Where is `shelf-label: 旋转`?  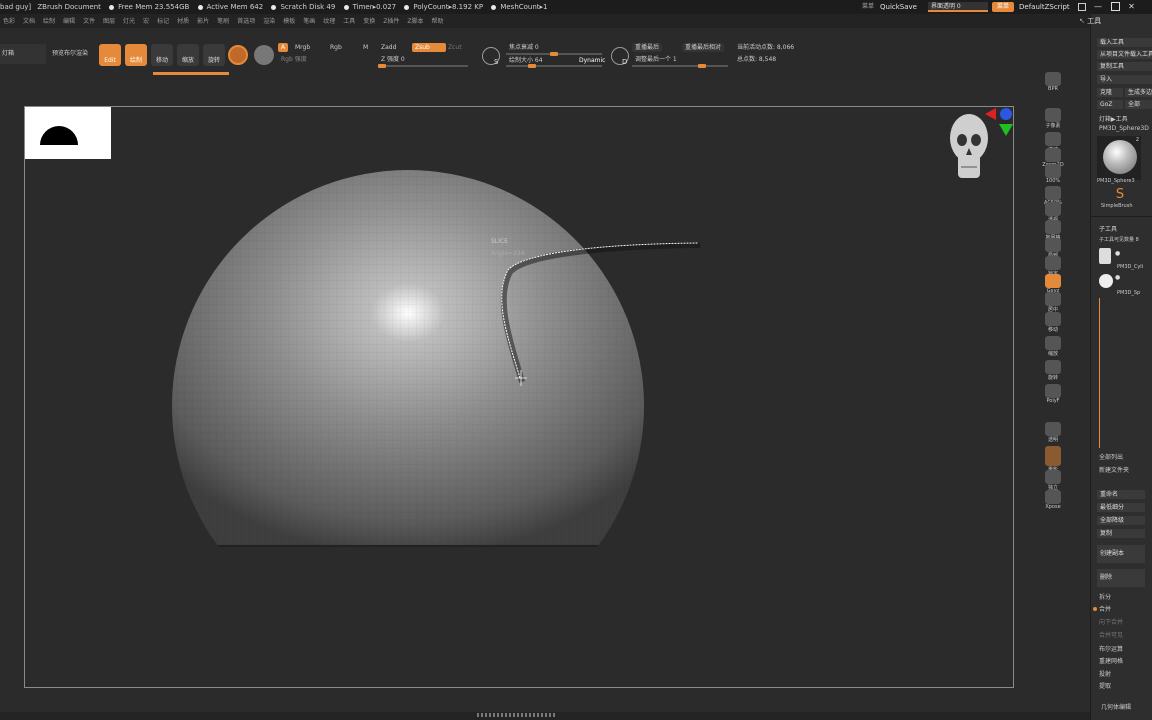
shelf-label: 旋转 is located at coordinates (1052, 378).